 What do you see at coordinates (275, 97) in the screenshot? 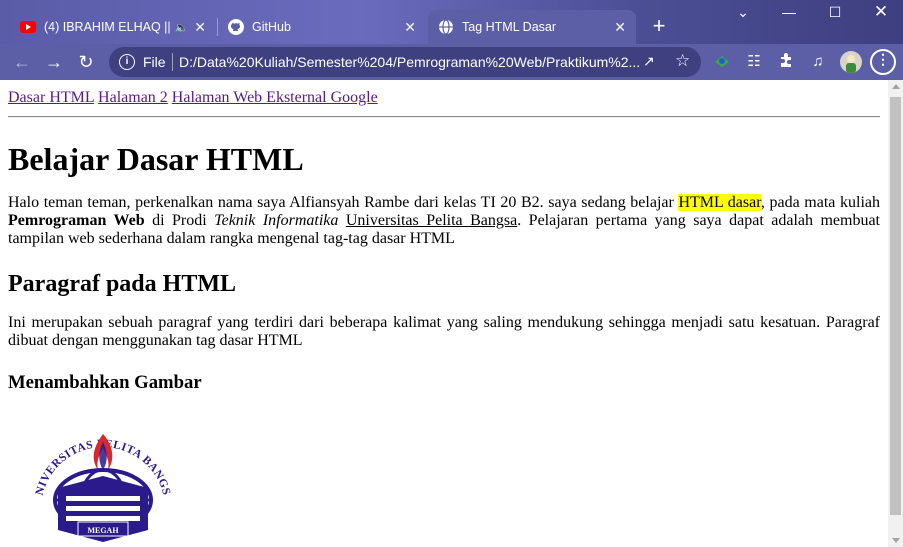
I see `link-google: Halaman Web Eksternal Google` at bounding box center [275, 97].